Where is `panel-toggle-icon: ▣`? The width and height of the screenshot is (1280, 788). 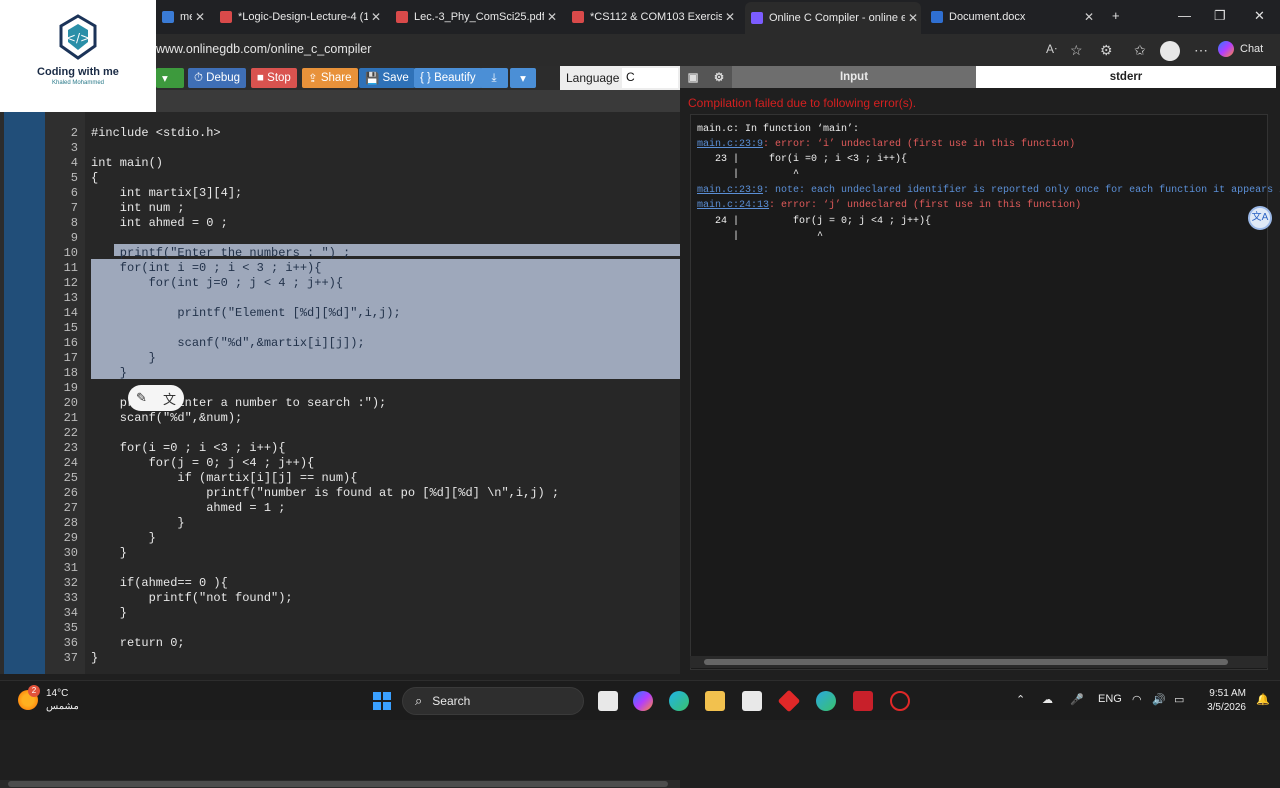
panel-toggle-icon: ▣ is located at coordinates (693, 77).